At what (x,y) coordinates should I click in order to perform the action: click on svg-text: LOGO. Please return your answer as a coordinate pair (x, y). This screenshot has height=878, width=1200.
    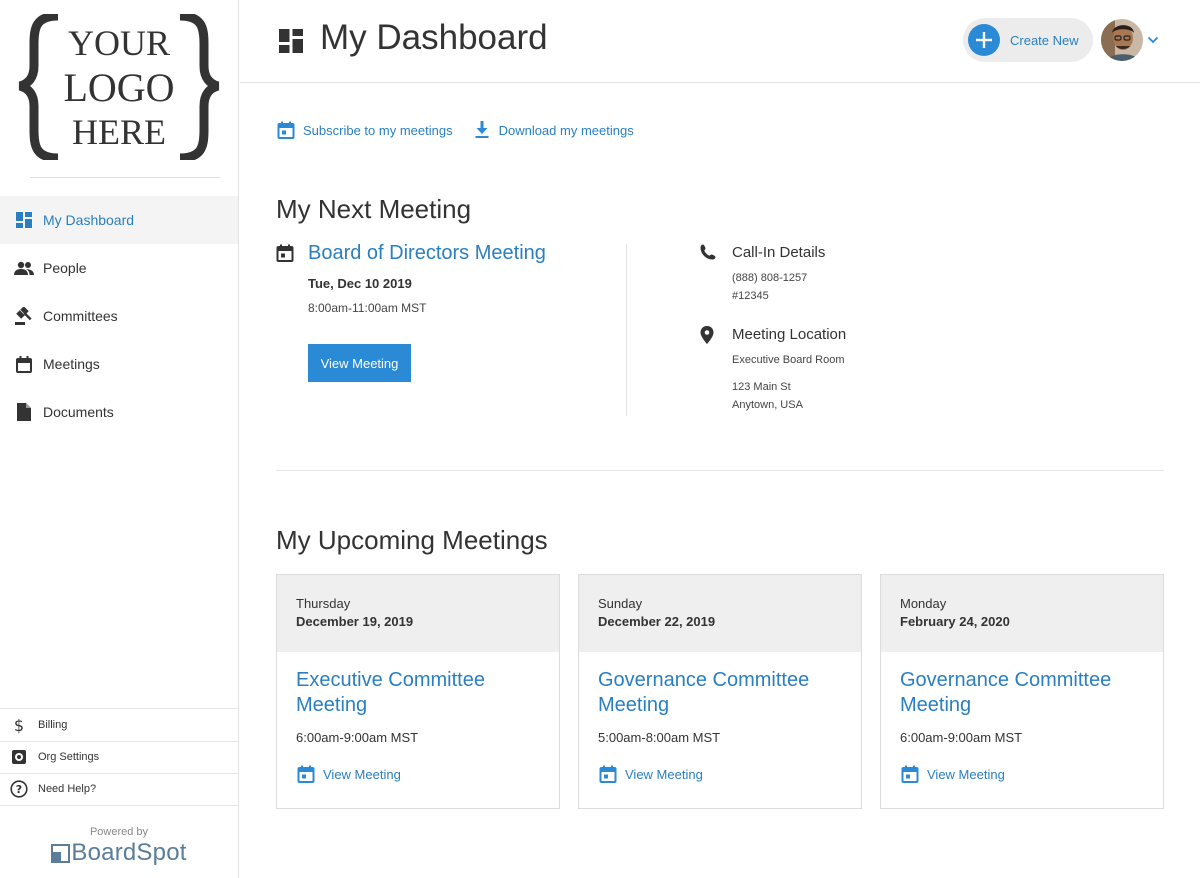
    Looking at the image, I should click on (118, 87).